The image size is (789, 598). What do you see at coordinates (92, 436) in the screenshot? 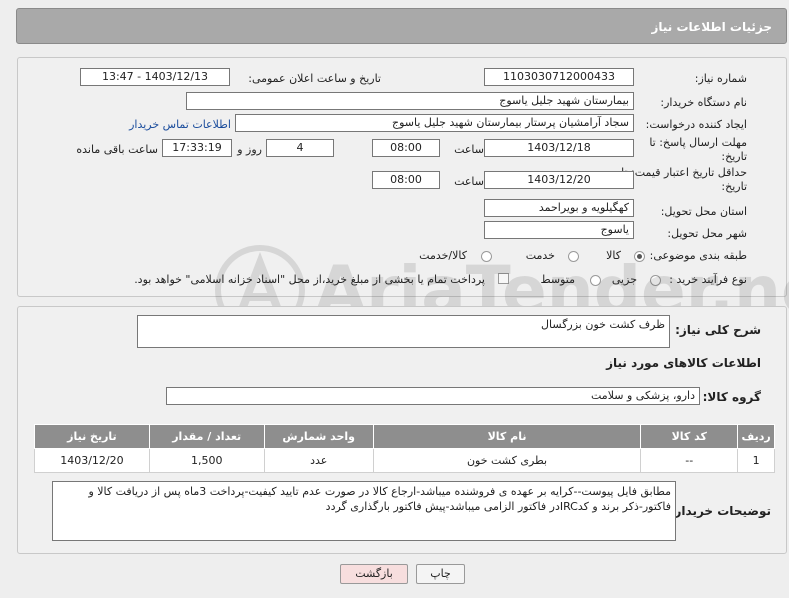
I see `col-header-need-date: تاریخ نیاز` at bounding box center [92, 436].